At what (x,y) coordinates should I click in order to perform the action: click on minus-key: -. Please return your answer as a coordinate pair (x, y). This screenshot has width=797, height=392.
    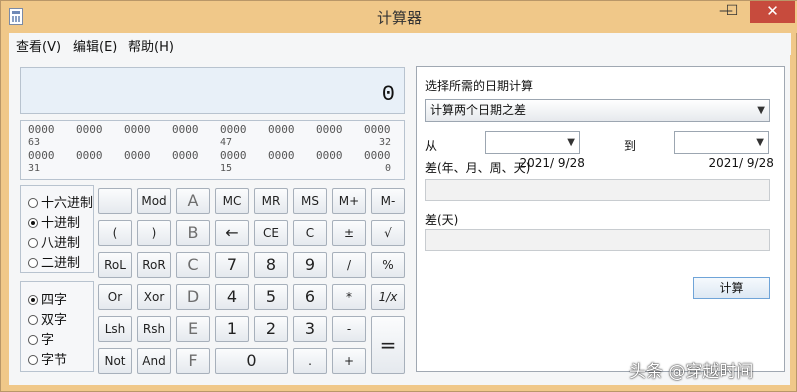
    Looking at the image, I should click on (349, 329).